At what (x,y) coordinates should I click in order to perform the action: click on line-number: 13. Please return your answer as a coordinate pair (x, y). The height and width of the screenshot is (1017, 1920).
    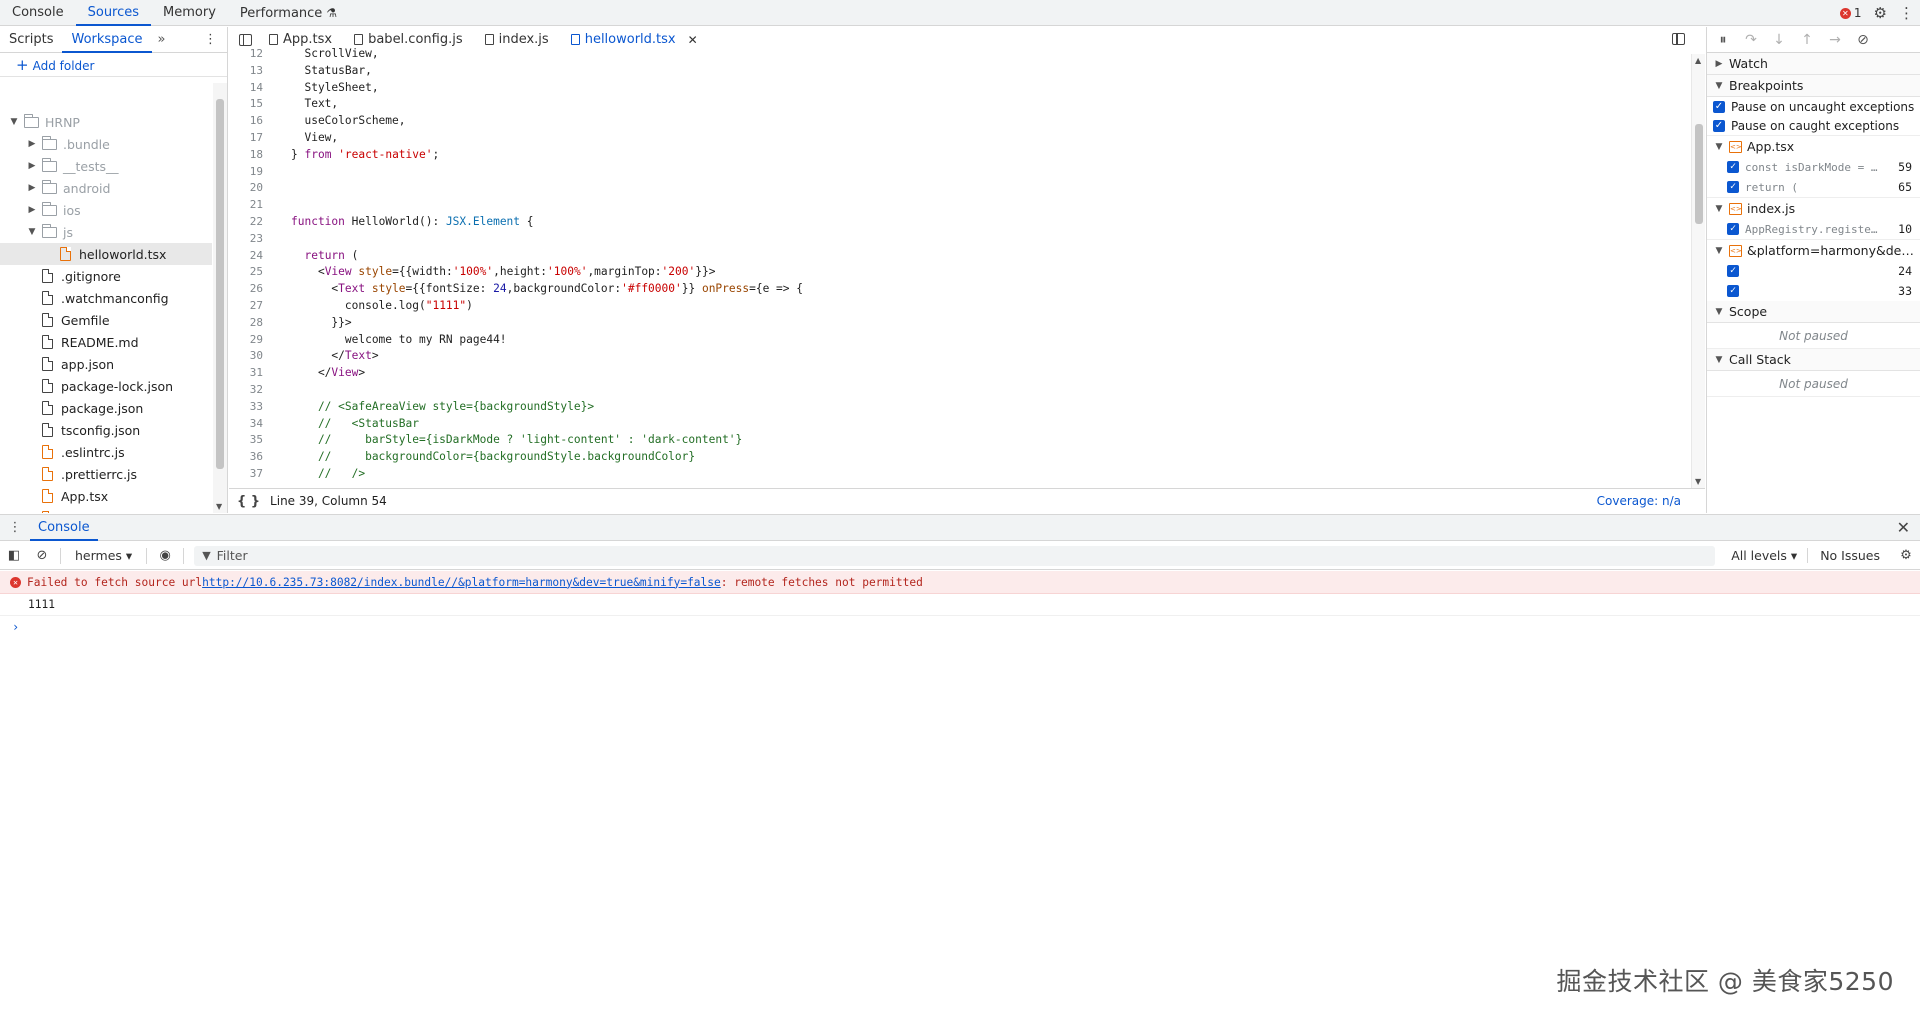
    Looking at the image, I should click on (251, 71).